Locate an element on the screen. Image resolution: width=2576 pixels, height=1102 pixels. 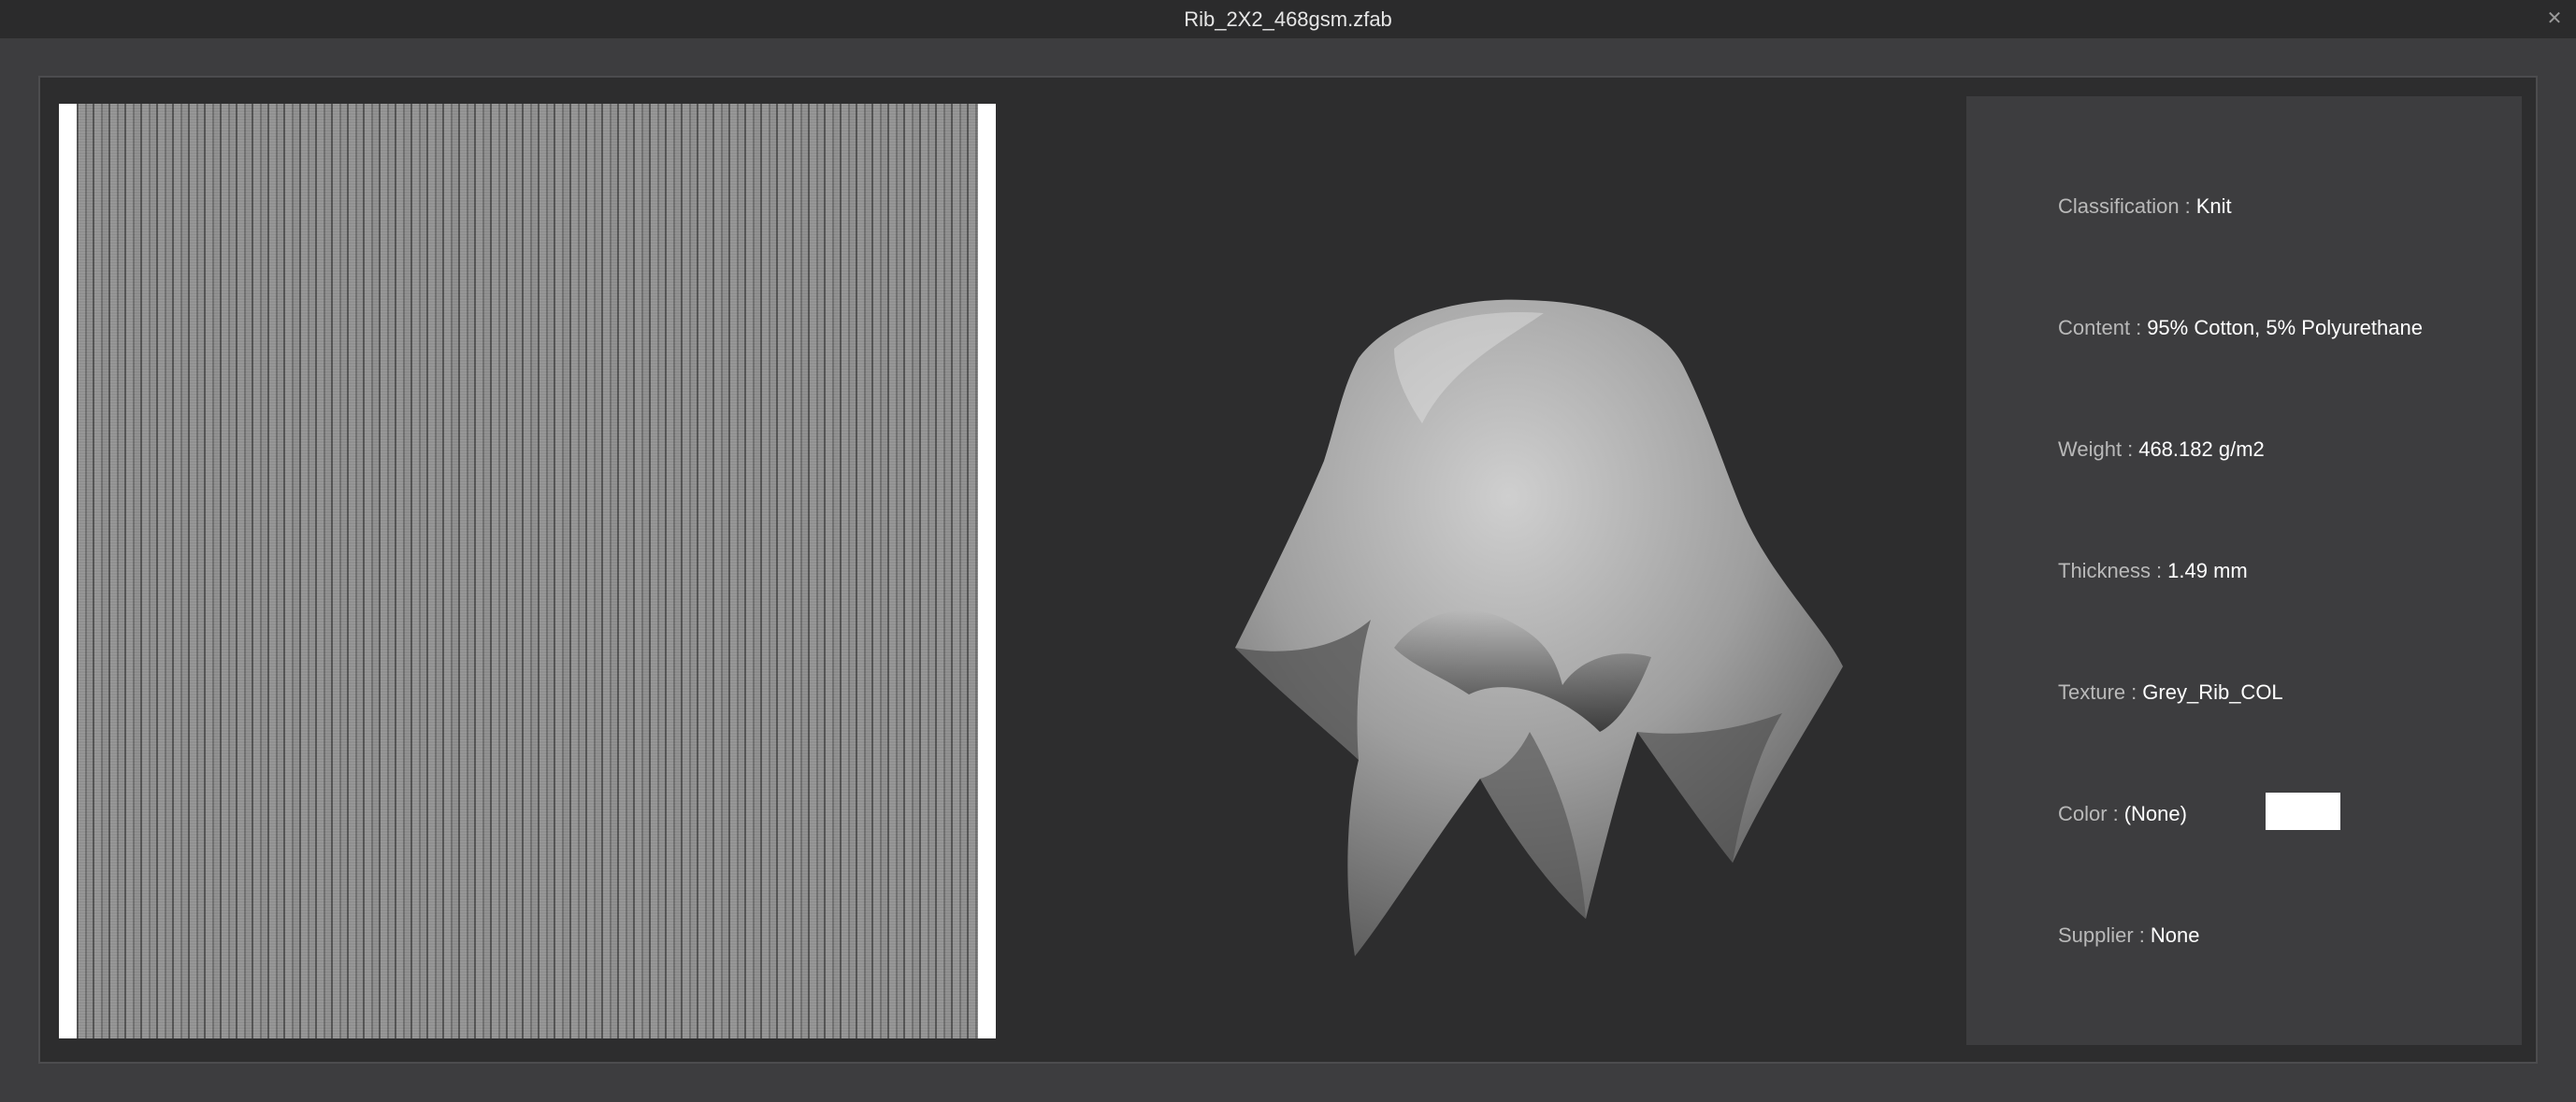
thickness-row: Thickness:1.49 mm is located at coordinates (2153, 571).